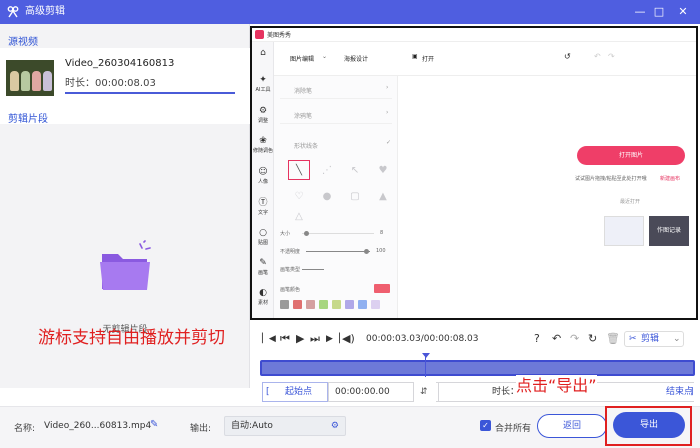 The width and height of the screenshot is (700, 448). Describe the element at coordinates (263, 233) in the screenshot. I see `sticker-icon: ○` at that location.